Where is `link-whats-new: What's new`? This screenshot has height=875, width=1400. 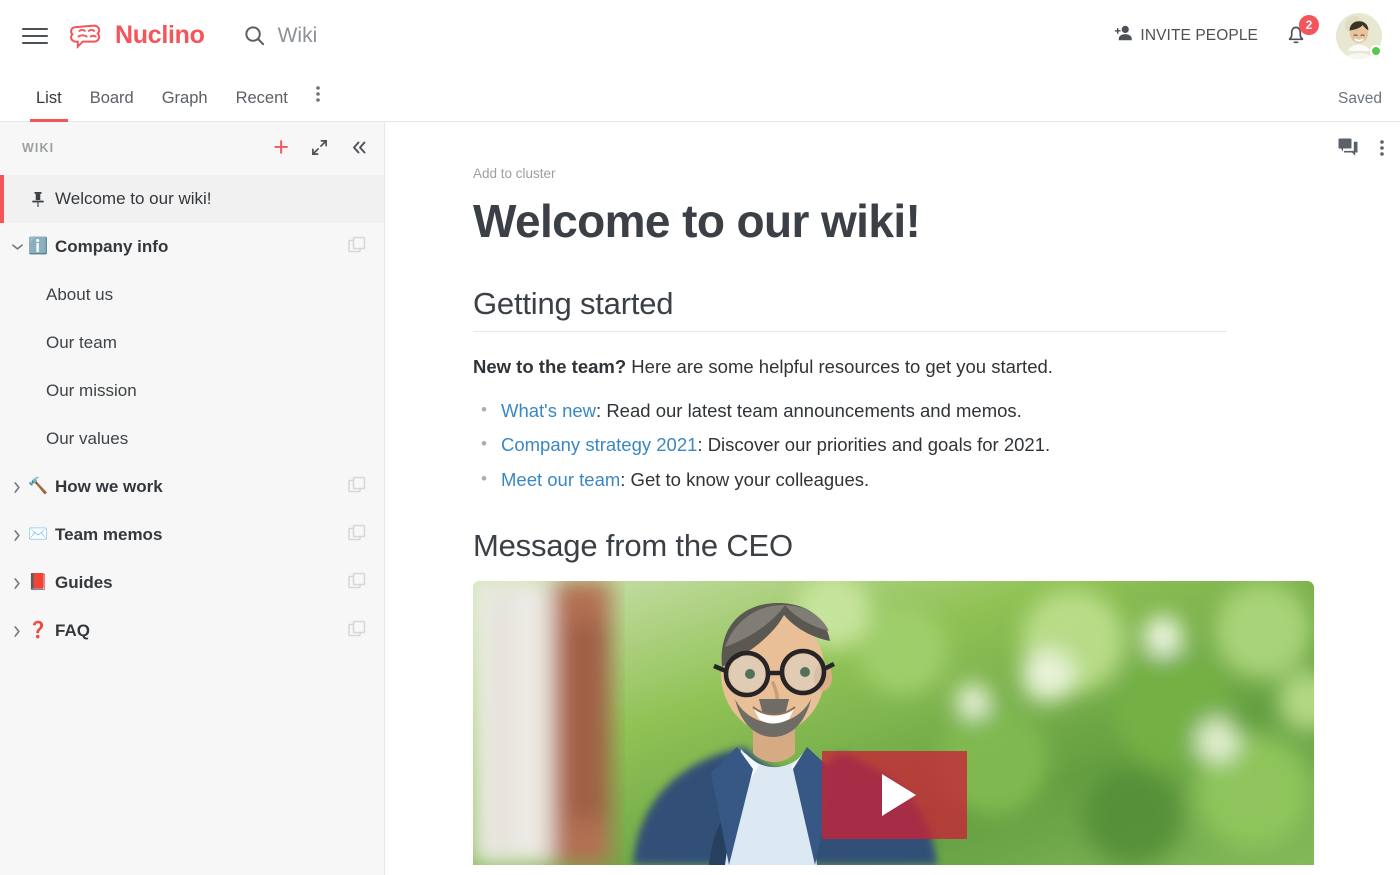 link-whats-new: What's new is located at coordinates (548, 410).